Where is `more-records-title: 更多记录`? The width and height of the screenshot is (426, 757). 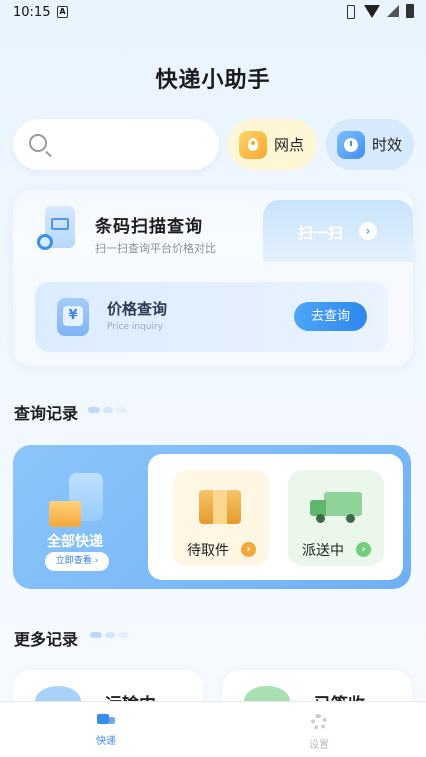
more-records-title: 更多记录 is located at coordinates (46, 639).